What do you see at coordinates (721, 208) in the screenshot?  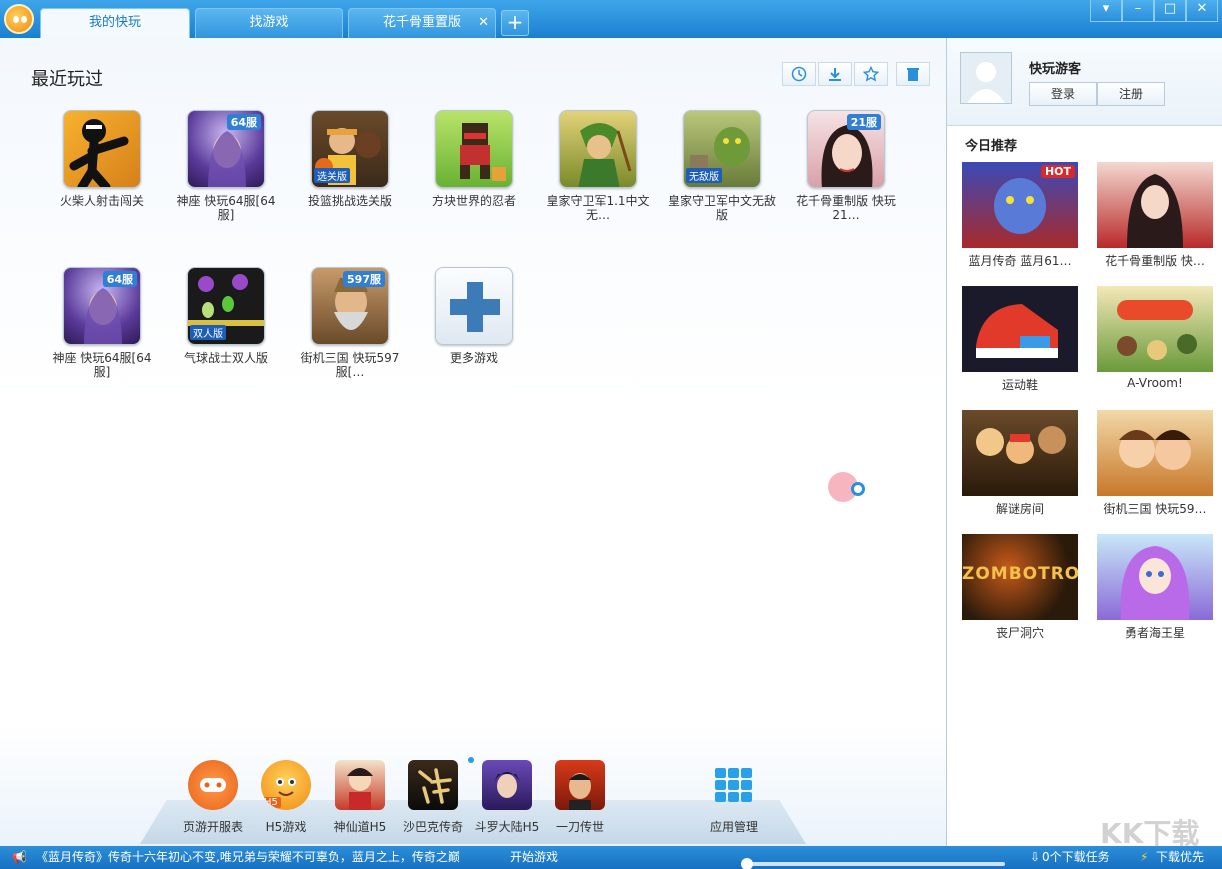 I see `game-name: 皇家守卫军中文无敌版` at bounding box center [721, 208].